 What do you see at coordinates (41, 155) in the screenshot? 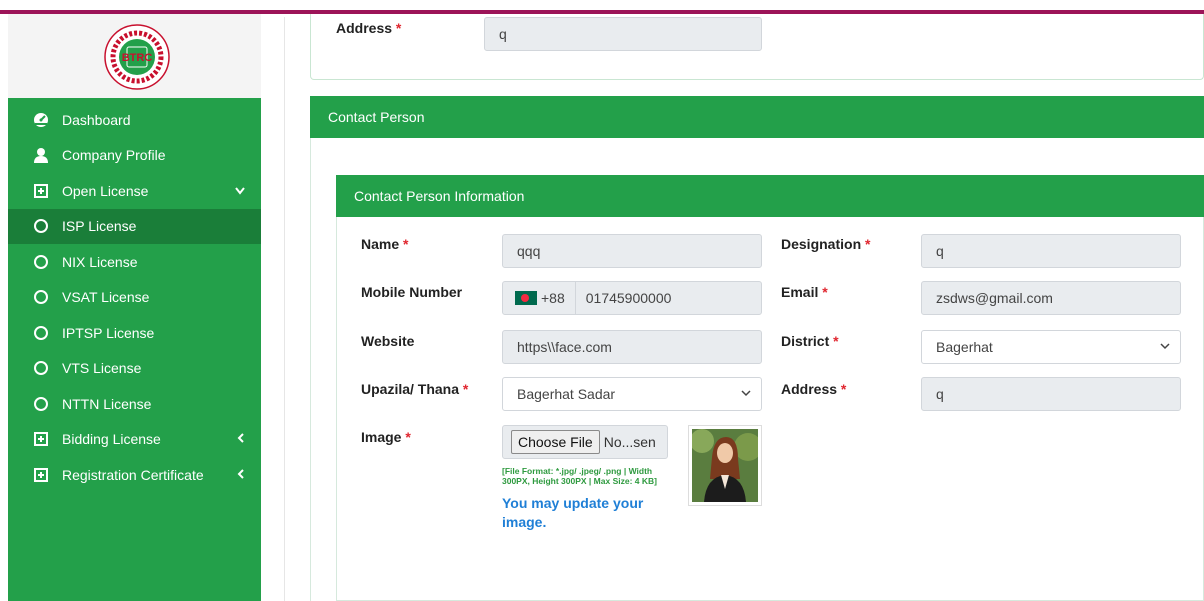
I see `user-icon` at bounding box center [41, 155].